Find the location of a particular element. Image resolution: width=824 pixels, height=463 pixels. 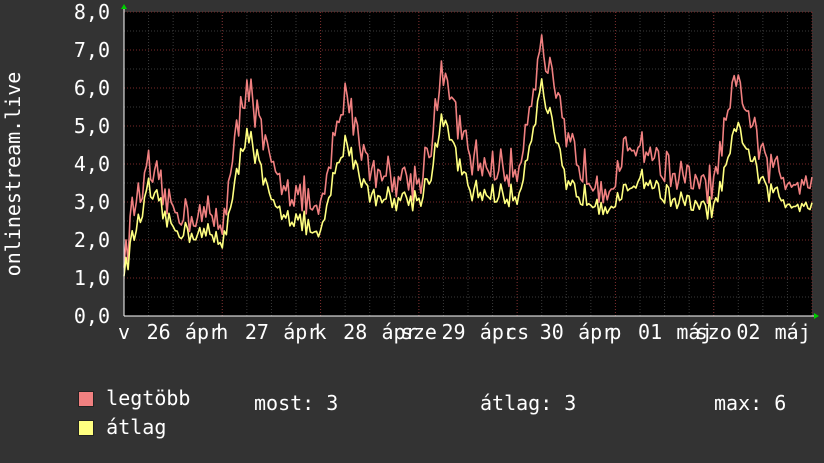

stat-average: átlag: 3 is located at coordinates (528, 403).